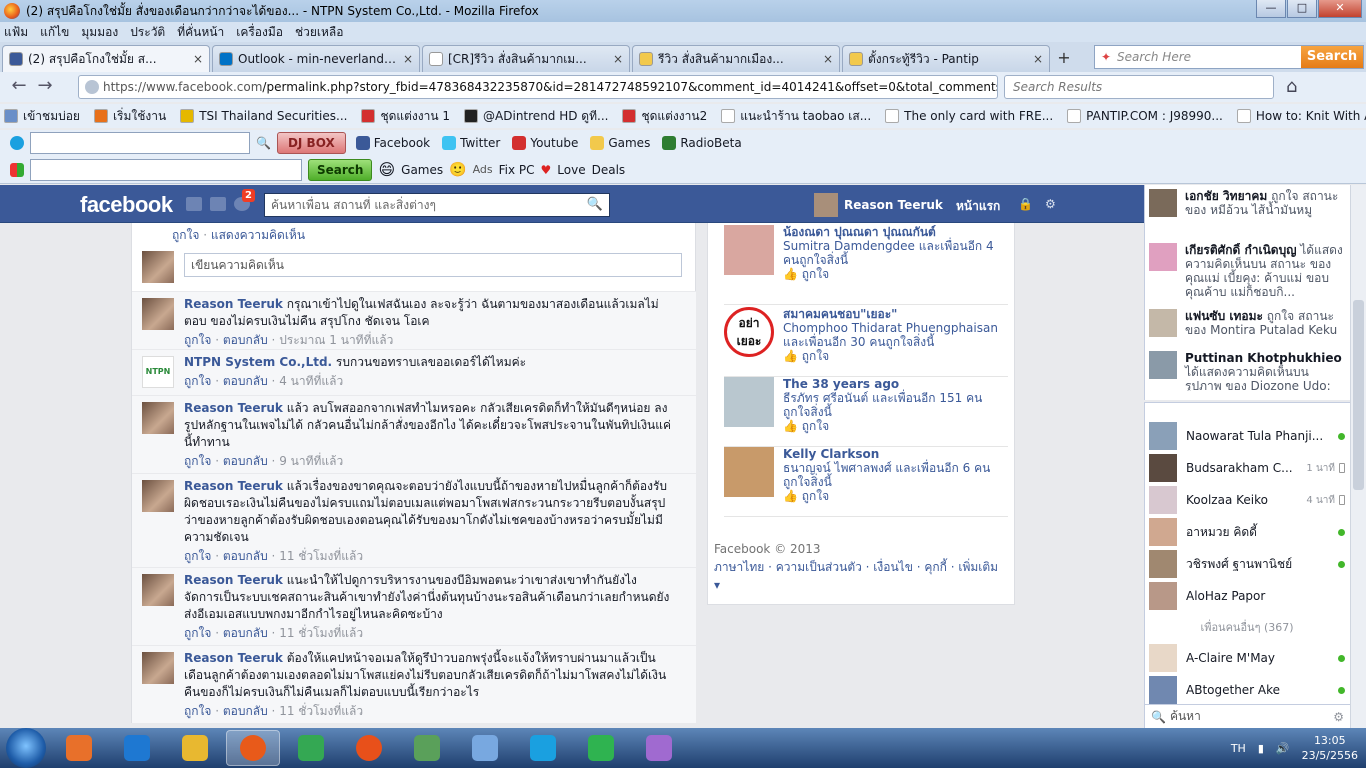 Image resolution: width=1366 pixels, height=768 pixels. What do you see at coordinates (1229, 57) in the screenshot?
I see `web-search-box: ✦ Search Here Search` at bounding box center [1229, 57].